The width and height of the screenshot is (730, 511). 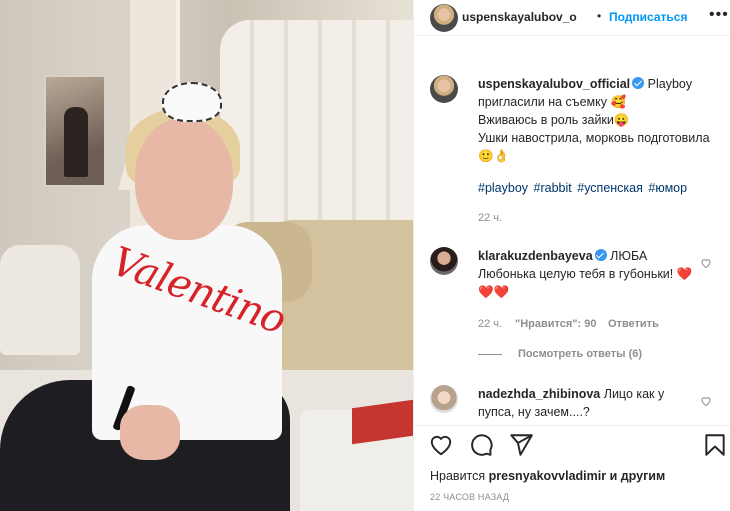 I want to click on comment-like-count: "Нравится": 90, so click(x=555, y=324).